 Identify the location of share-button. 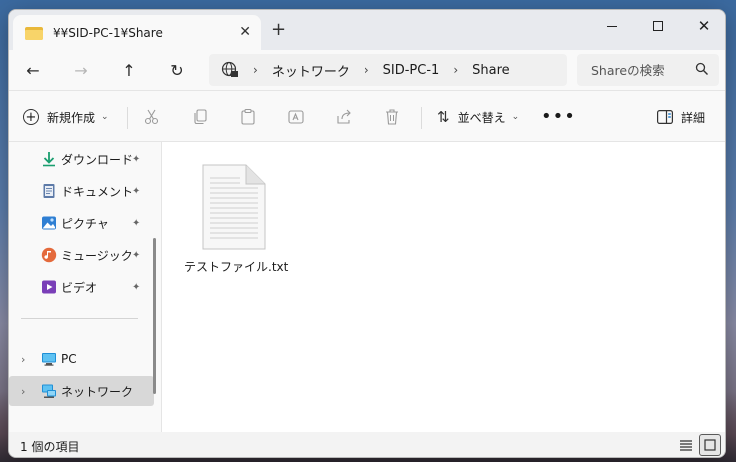
(344, 117).